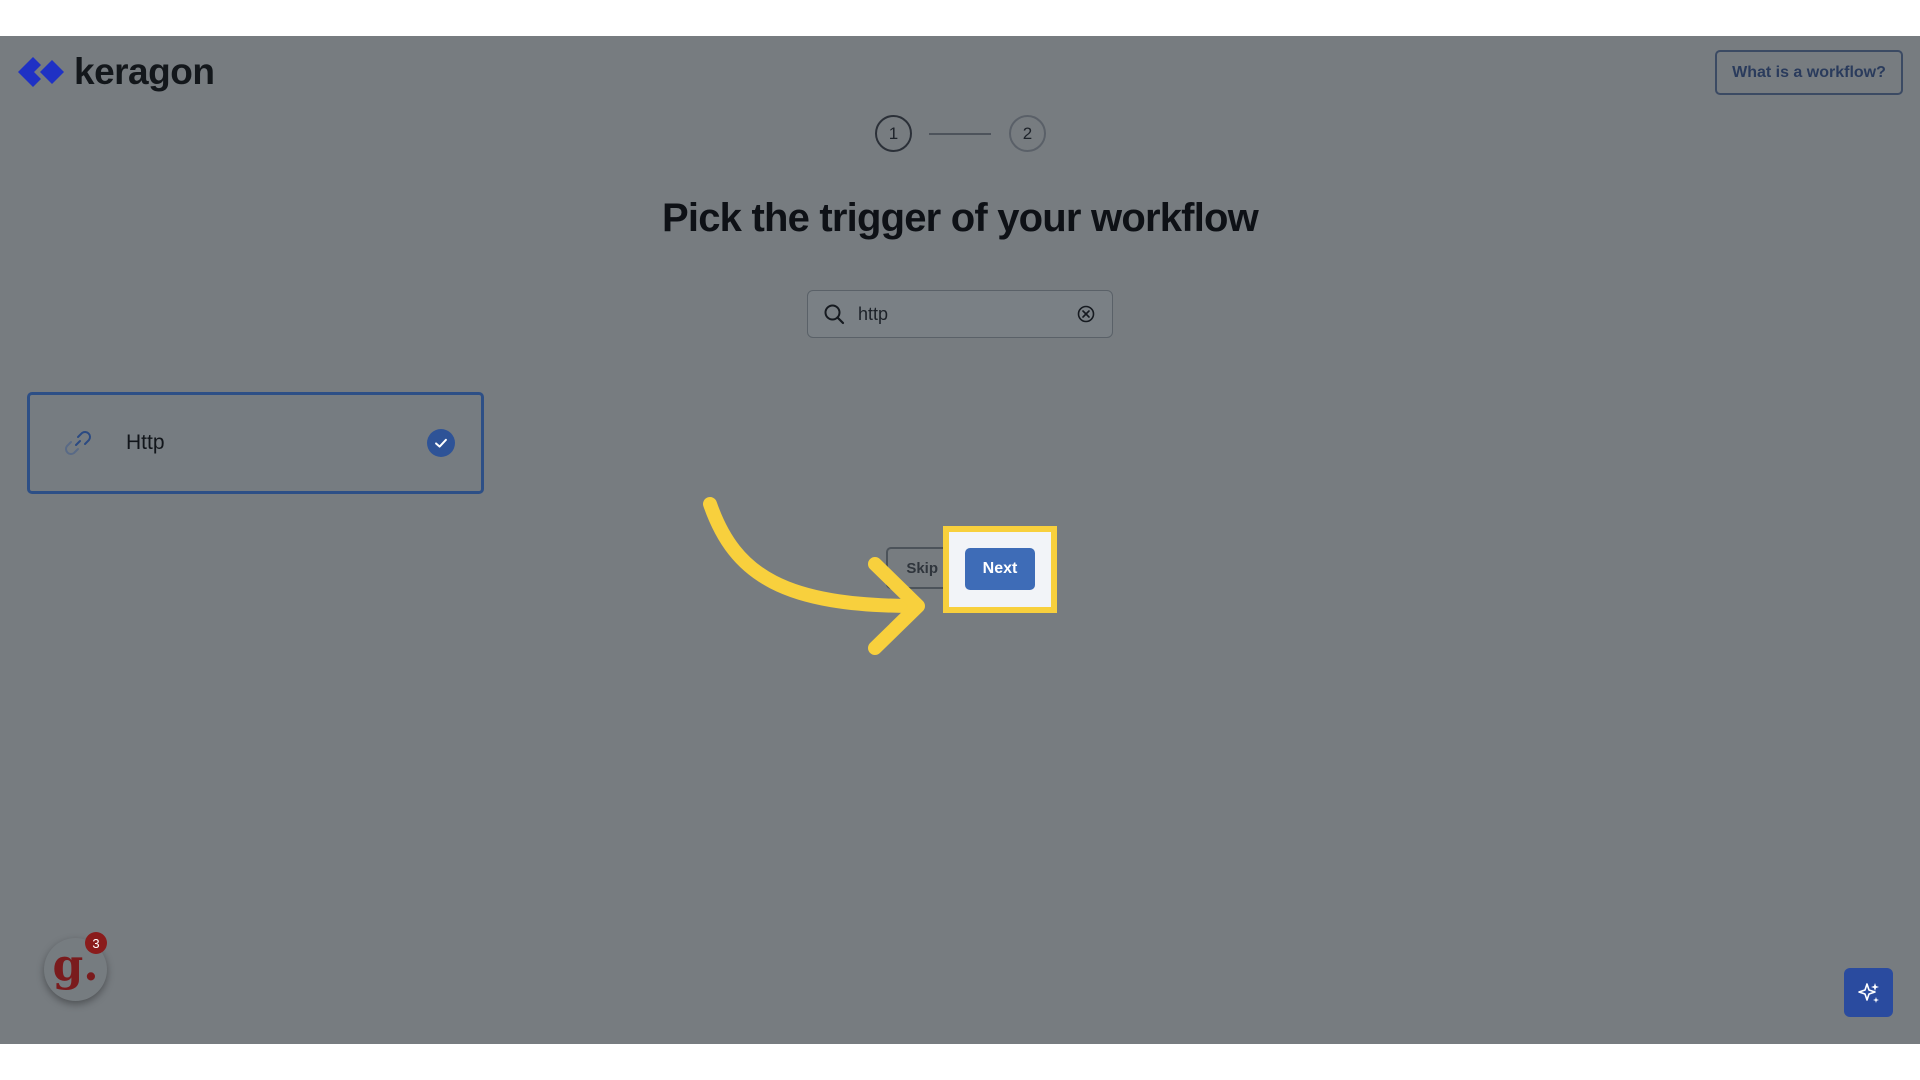  What do you see at coordinates (1809, 72) in the screenshot?
I see `what-is-workflow-button: What is a workflow?` at bounding box center [1809, 72].